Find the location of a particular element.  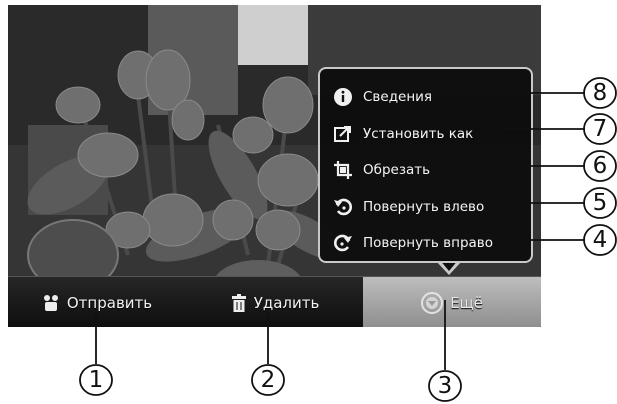

share-button: Отправить is located at coordinates (97, 302).